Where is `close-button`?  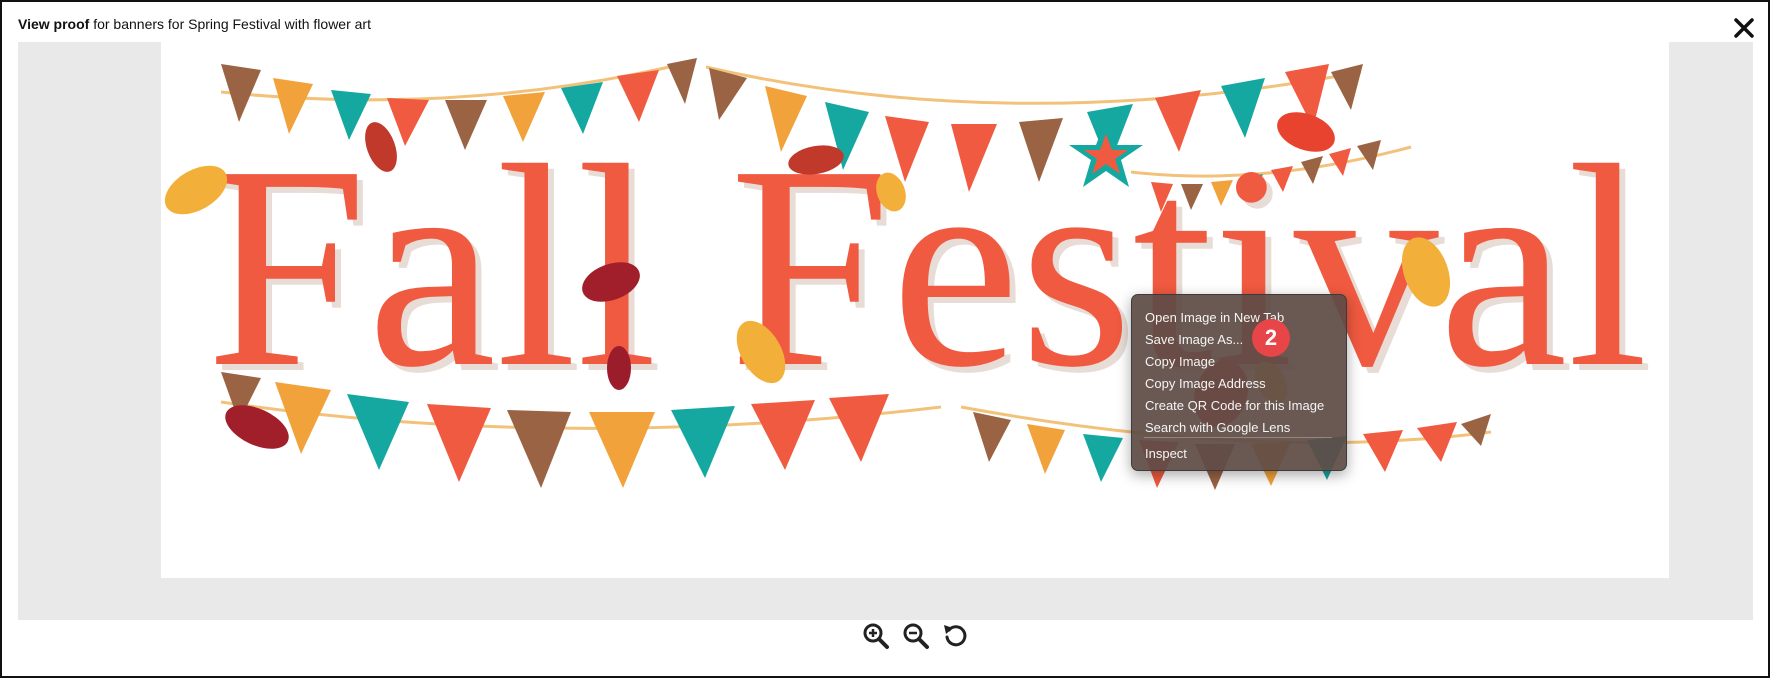 close-button is located at coordinates (1744, 28).